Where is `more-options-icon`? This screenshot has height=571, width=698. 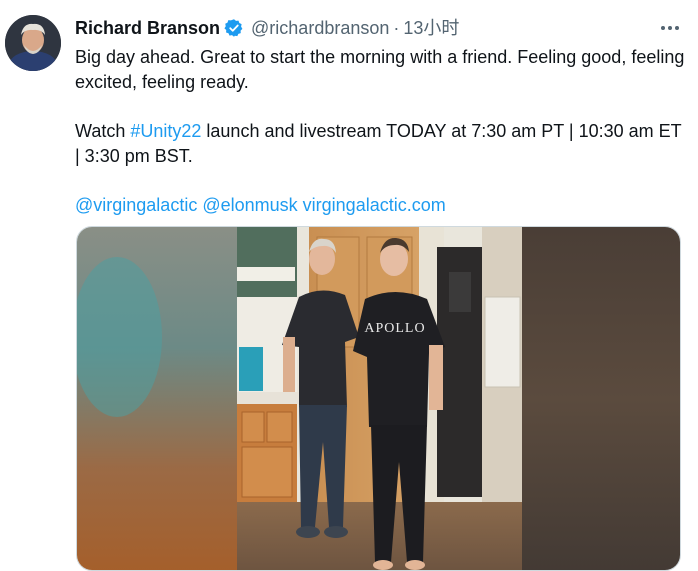 more-options-icon is located at coordinates (670, 28).